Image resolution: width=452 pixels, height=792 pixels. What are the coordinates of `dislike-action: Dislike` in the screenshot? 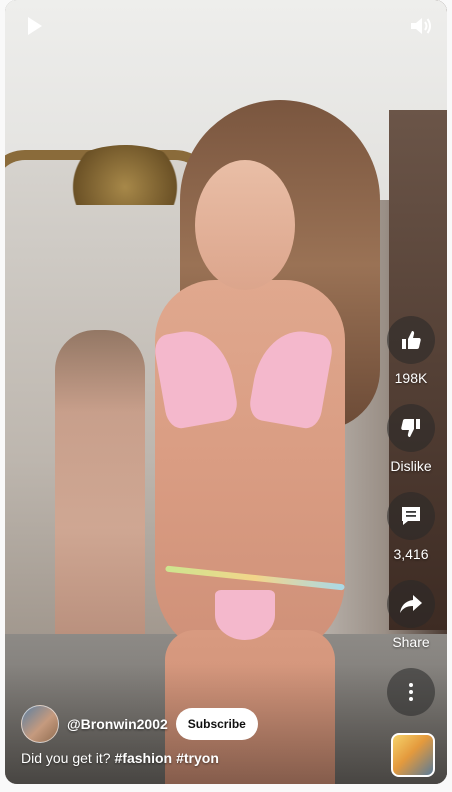 It's located at (411, 439).